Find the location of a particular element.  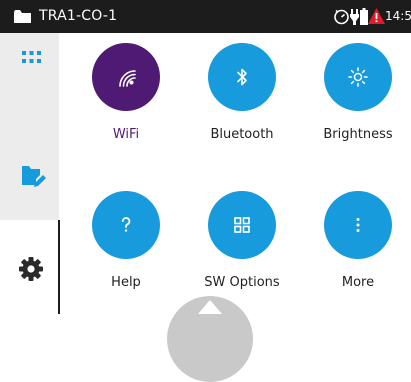

help-tile: Help is located at coordinates (126, 243).